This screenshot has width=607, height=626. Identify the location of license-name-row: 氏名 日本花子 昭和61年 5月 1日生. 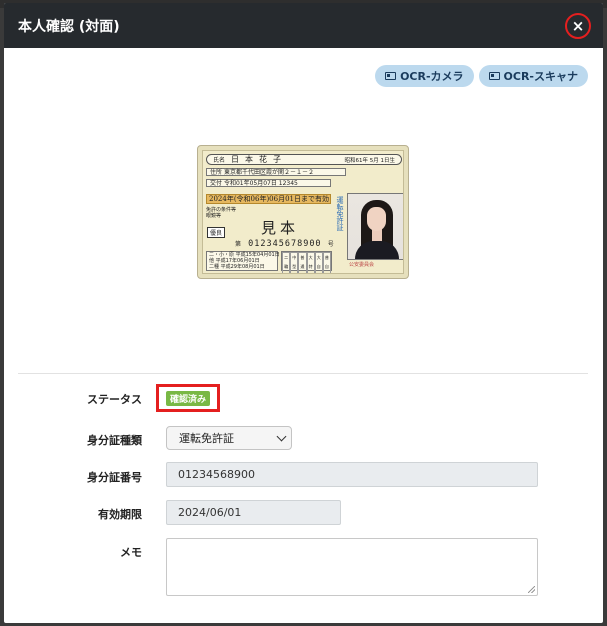
(304, 159).